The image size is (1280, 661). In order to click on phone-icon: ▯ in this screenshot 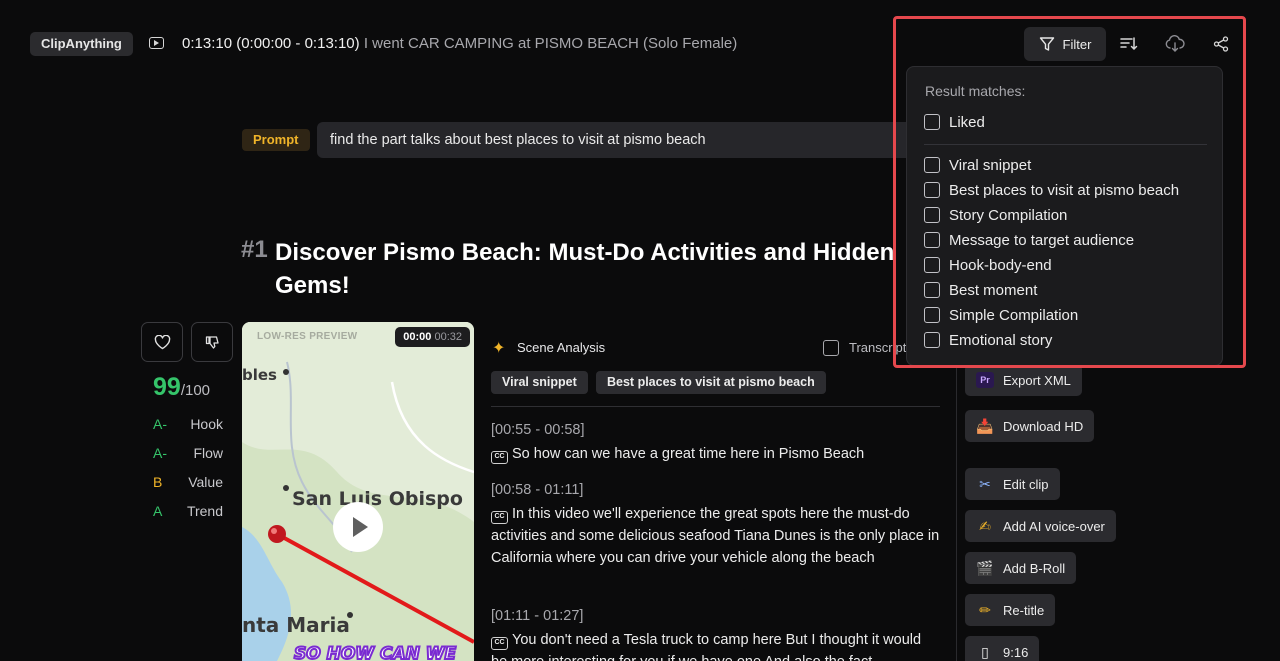, I will do `click(985, 651)`.